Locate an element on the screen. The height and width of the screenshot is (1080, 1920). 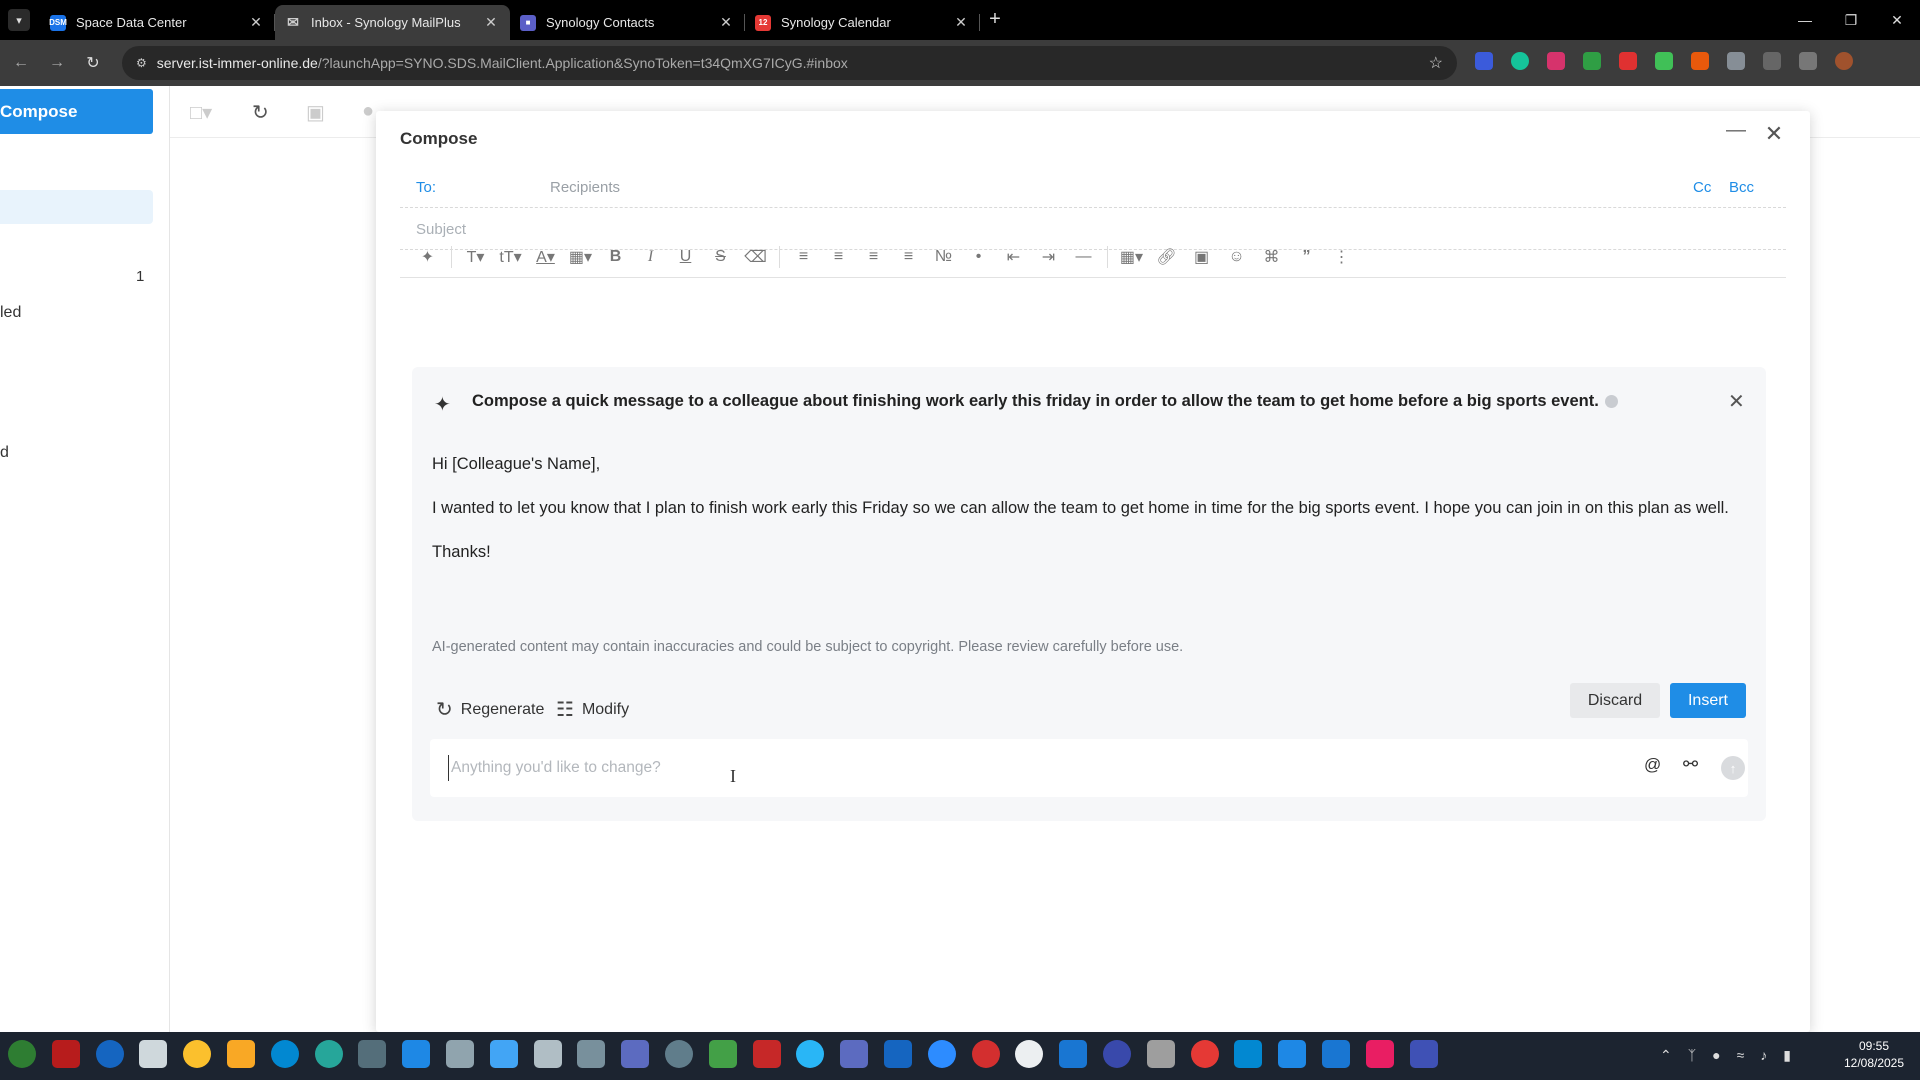
folder-icon is located at coordinates (240, 1054).